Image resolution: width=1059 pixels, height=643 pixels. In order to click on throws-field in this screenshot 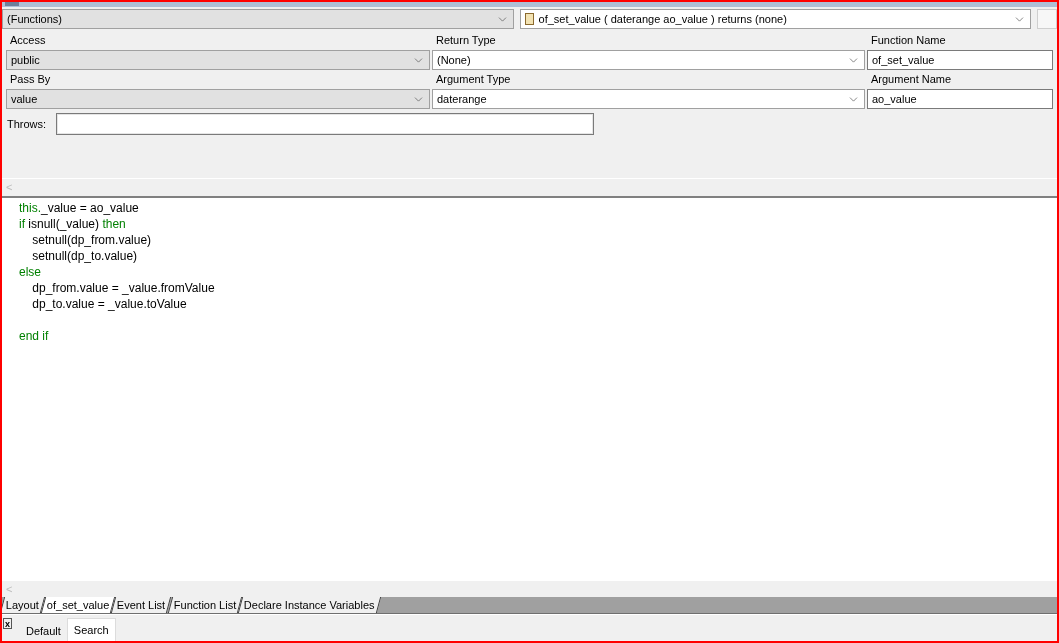, I will do `click(325, 124)`.